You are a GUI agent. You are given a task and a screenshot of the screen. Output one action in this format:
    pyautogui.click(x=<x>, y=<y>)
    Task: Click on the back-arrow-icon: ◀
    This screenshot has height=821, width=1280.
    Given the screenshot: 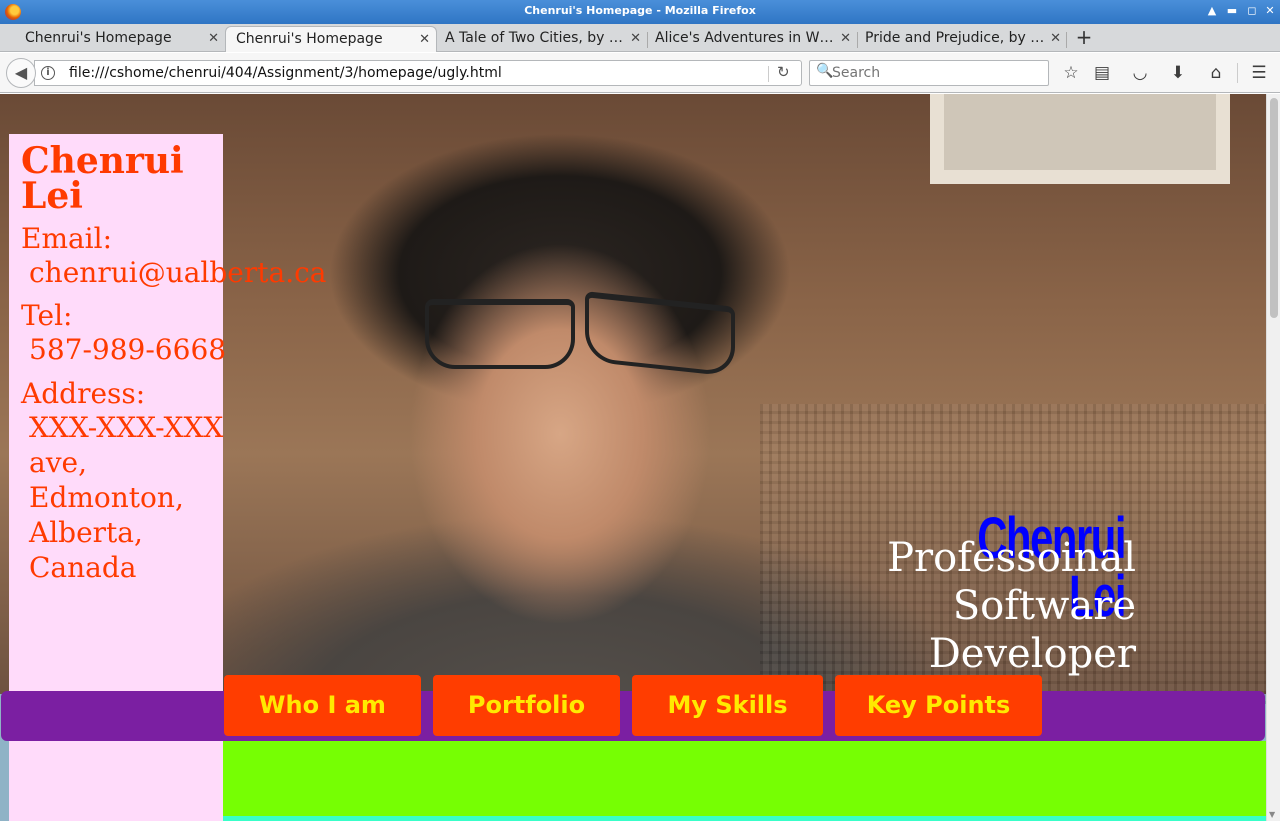 What is the action you would take?
    pyautogui.click(x=21, y=73)
    